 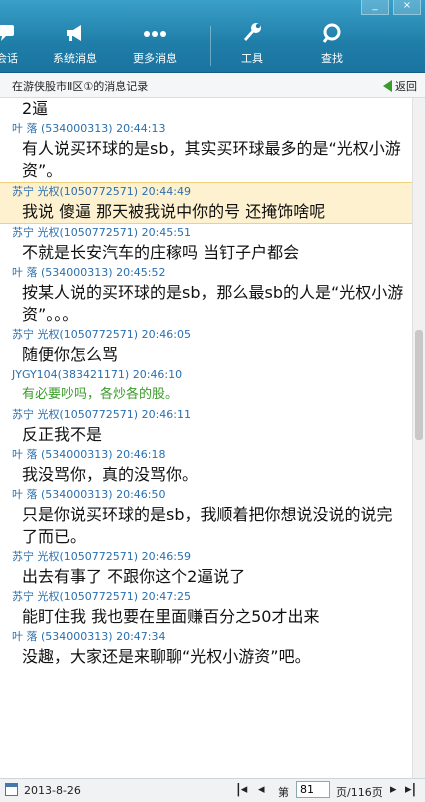 What do you see at coordinates (166, 556) in the screenshot?
I see `message-time: 20:46:59` at bounding box center [166, 556].